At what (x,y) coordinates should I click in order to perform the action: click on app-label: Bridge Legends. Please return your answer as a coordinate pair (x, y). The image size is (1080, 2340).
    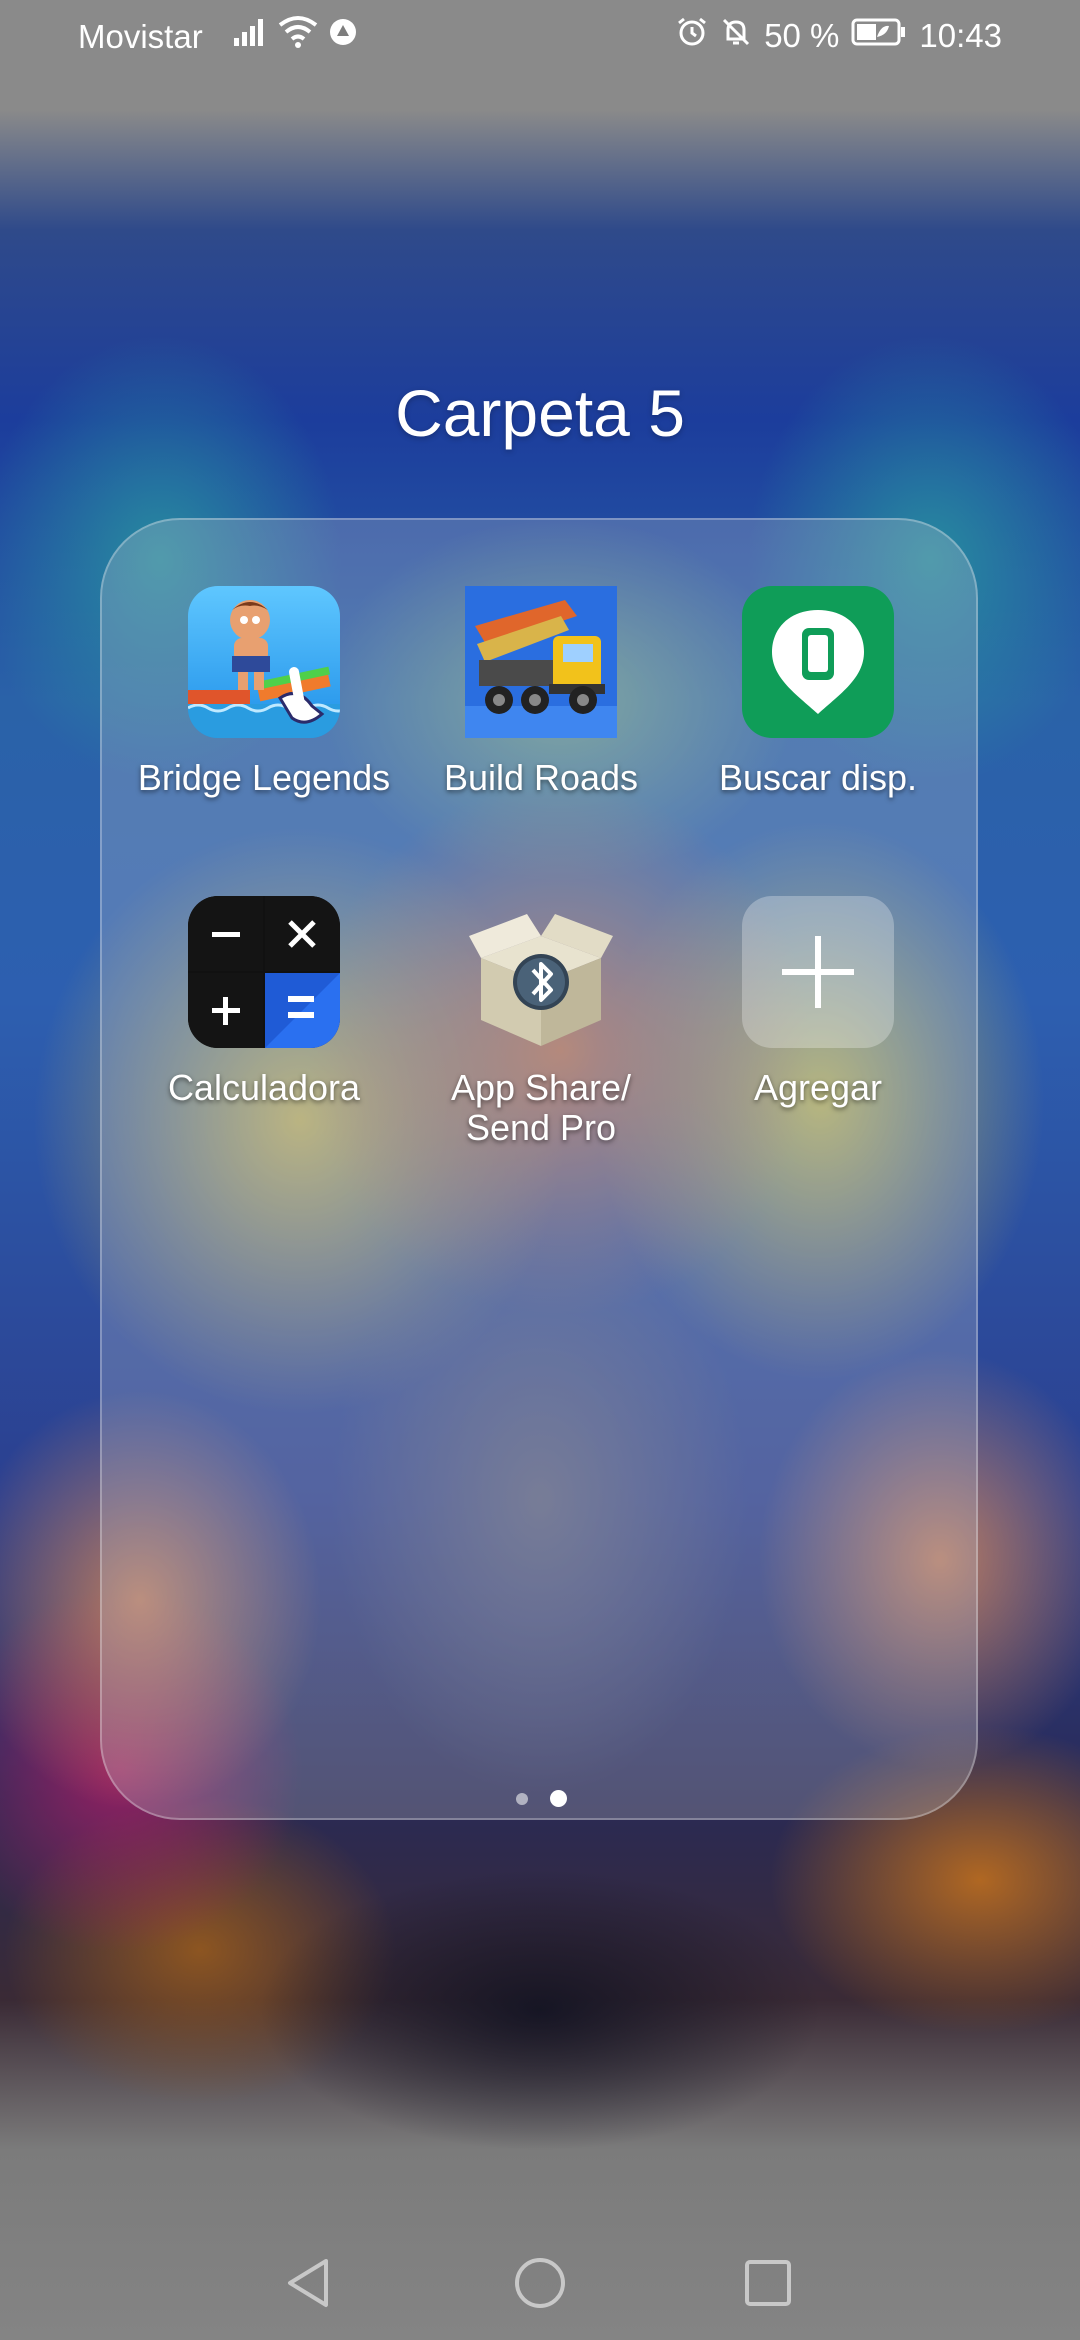
    Looking at the image, I should click on (264, 777).